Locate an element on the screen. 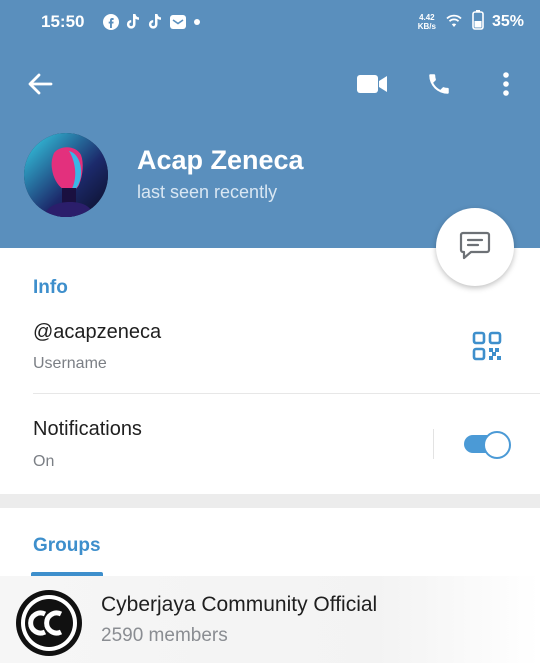 The width and height of the screenshot is (540, 663). info-section-title: Info is located at coordinates (50, 287).